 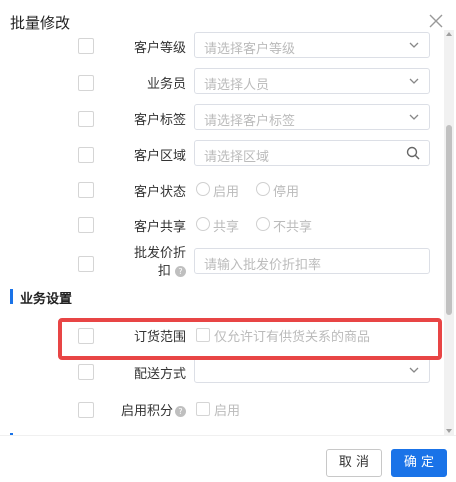 What do you see at coordinates (413, 153) in the screenshot?
I see `search-icon` at bounding box center [413, 153].